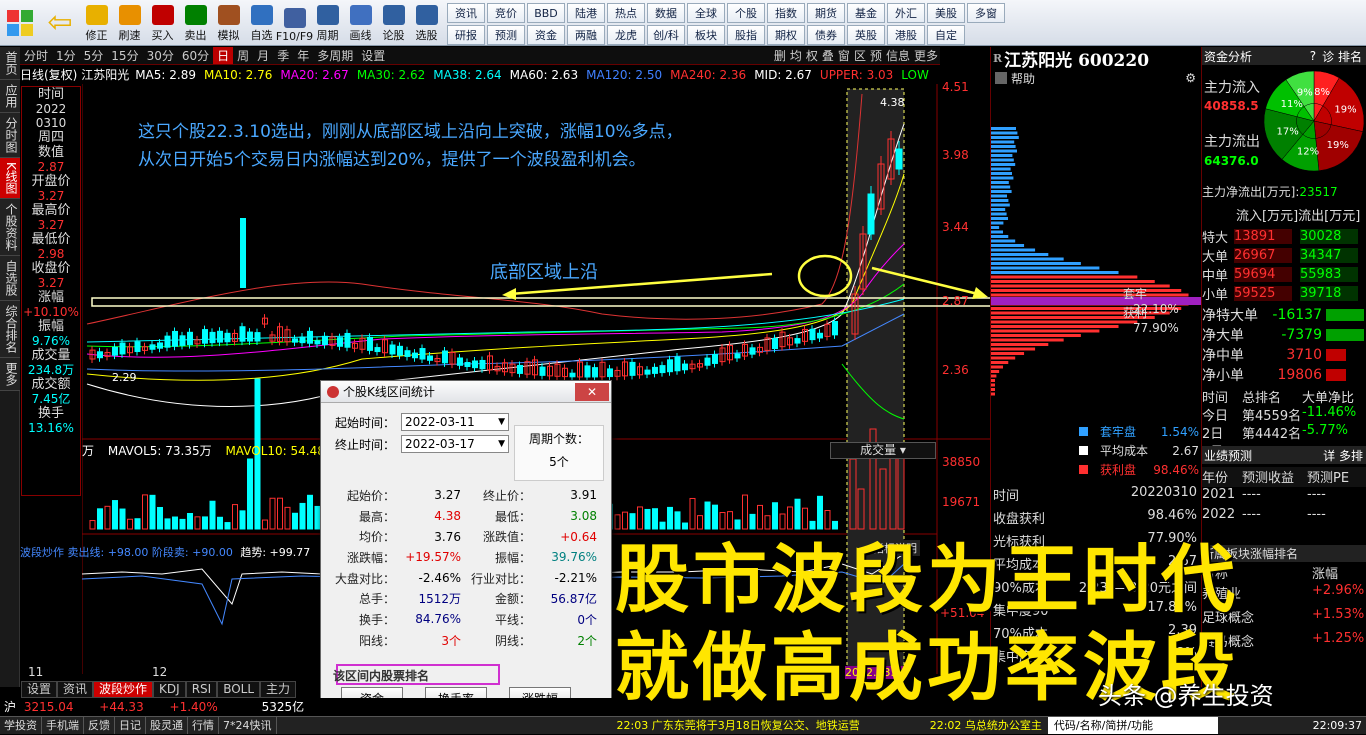 The width and height of the screenshot is (1366, 735). What do you see at coordinates (10, 96) in the screenshot?
I see `left-tab-1: 应用` at bounding box center [10, 96].